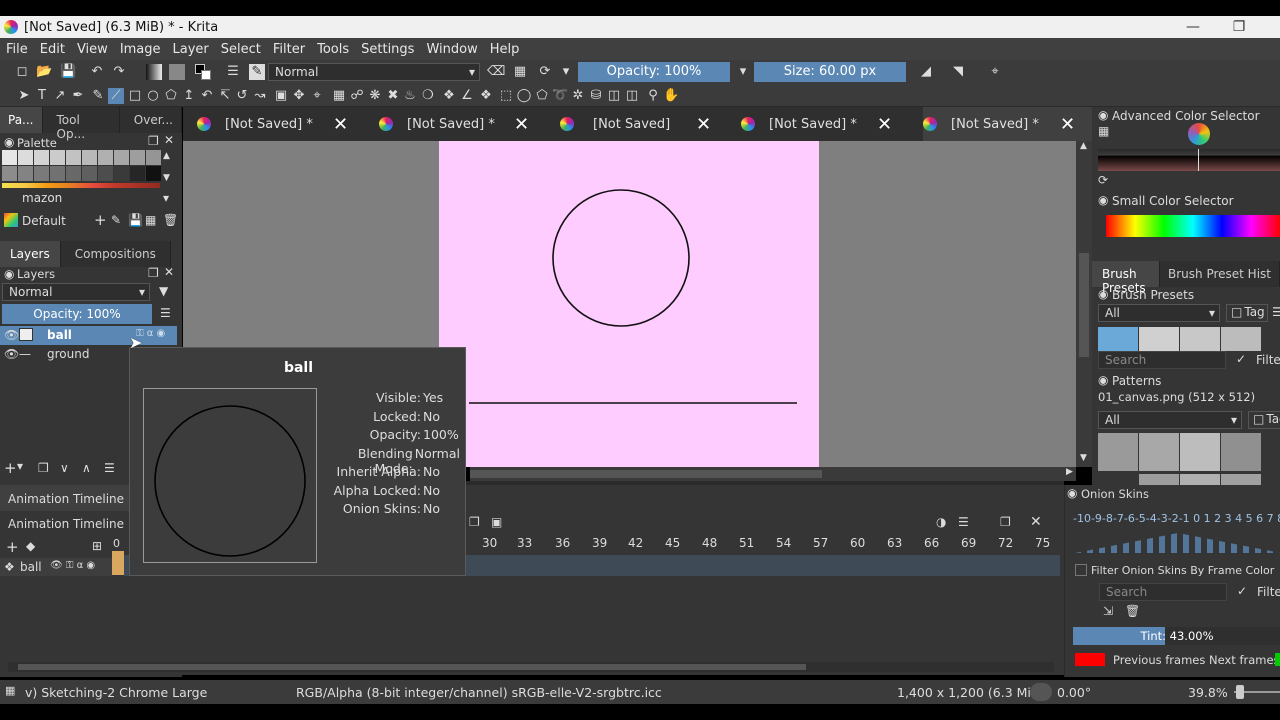  Describe the element at coordinates (428, 96) in the screenshot. I see `enclose-fill-icon: ❍` at that location.